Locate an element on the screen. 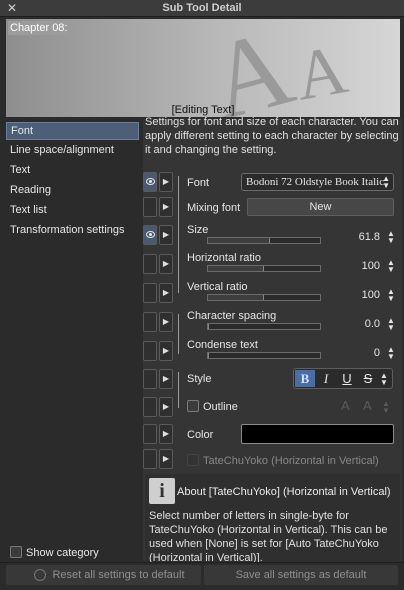 Image resolution: width=404 pixels, height=590 pixels. font-select-value: Bodoni 72 Oldstyle Book Italic is located at coordinates (315, 182).